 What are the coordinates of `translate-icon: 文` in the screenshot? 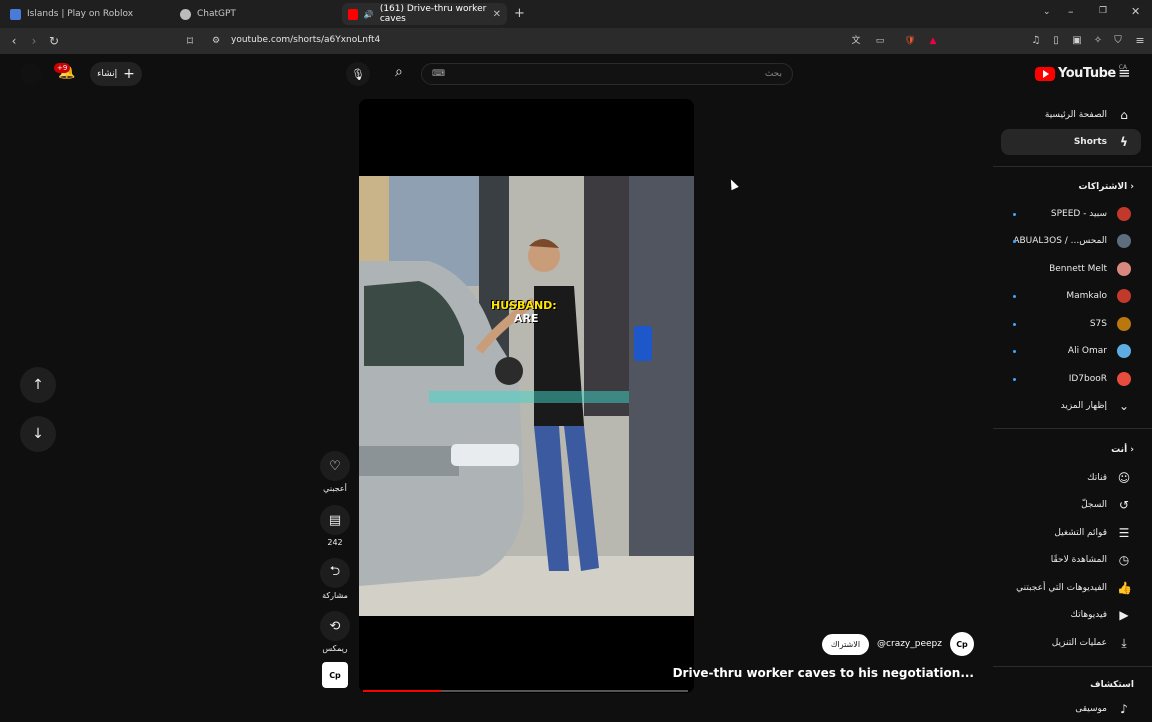 It's located at (856, 41).